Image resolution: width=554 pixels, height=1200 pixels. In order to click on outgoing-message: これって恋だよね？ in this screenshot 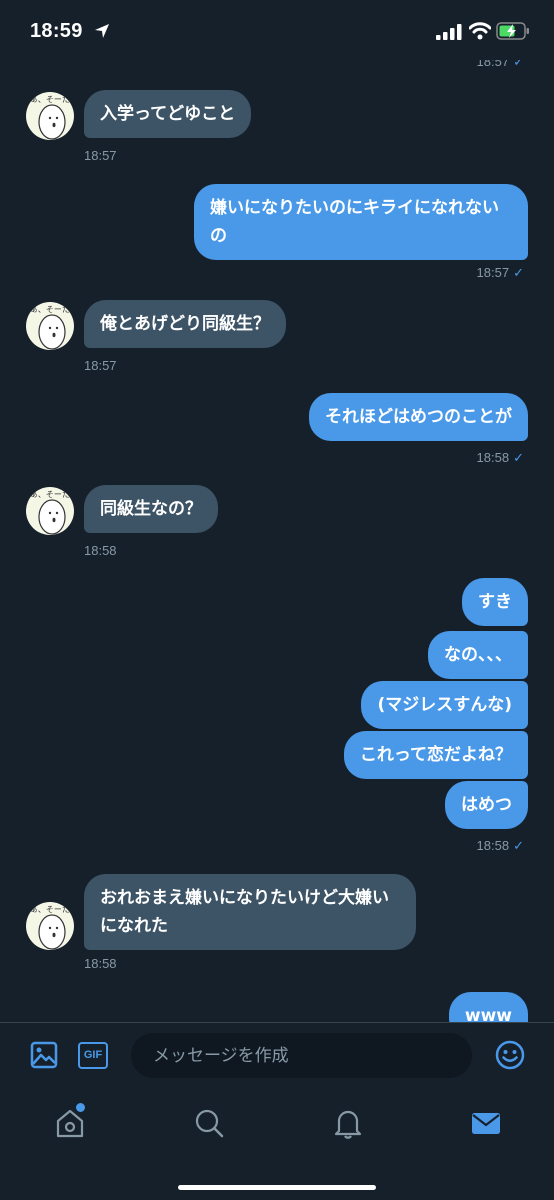, I will do `click(435, 755)`.